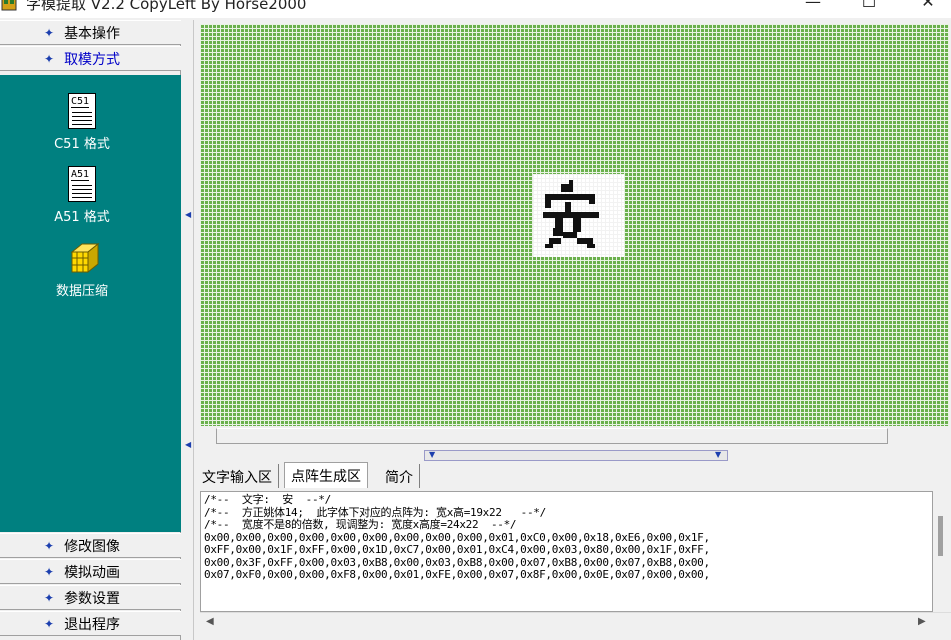 This screenshot has width=951, height=640. I want to click on tool-panel: C51 C51 格式 A51 A51 格式 数据压缩, so click(90, 303).